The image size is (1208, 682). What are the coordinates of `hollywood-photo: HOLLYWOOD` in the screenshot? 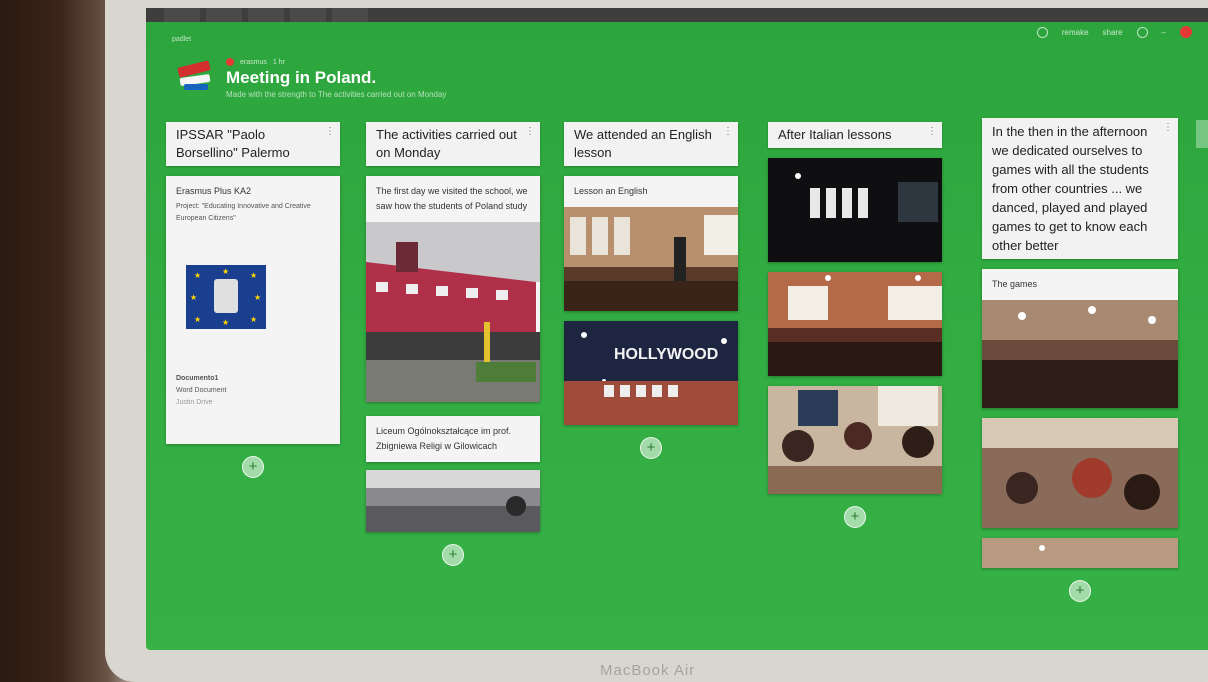 It's located at (651, 373).